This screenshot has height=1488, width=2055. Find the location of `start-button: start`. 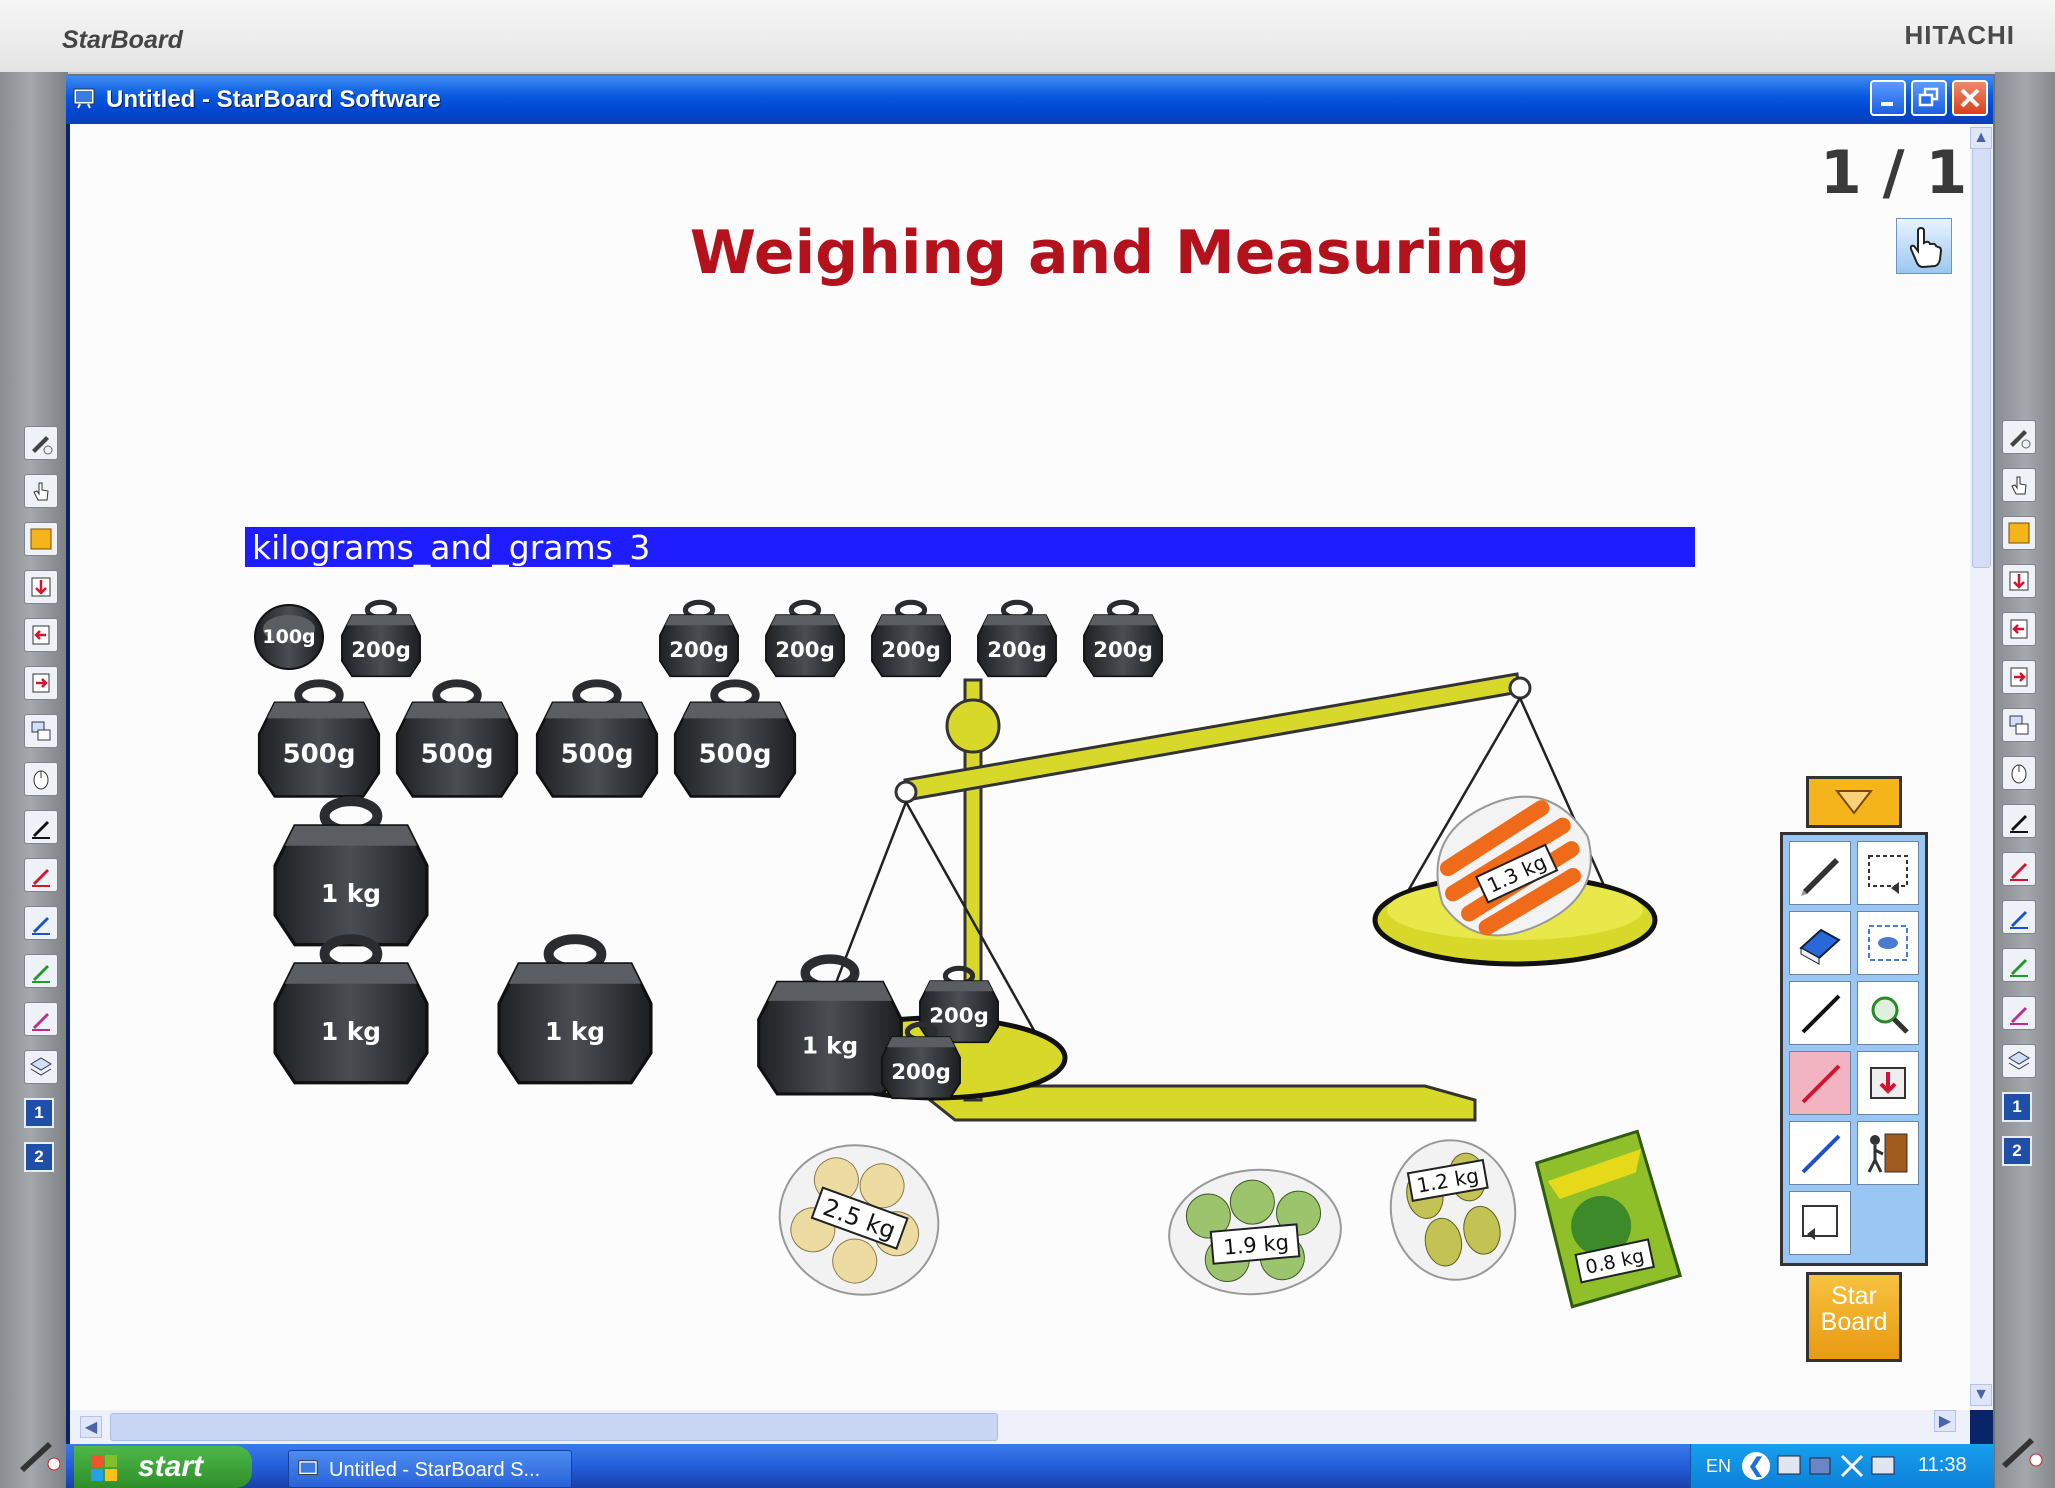

start-button: start is located at coordinates (163, 1467).